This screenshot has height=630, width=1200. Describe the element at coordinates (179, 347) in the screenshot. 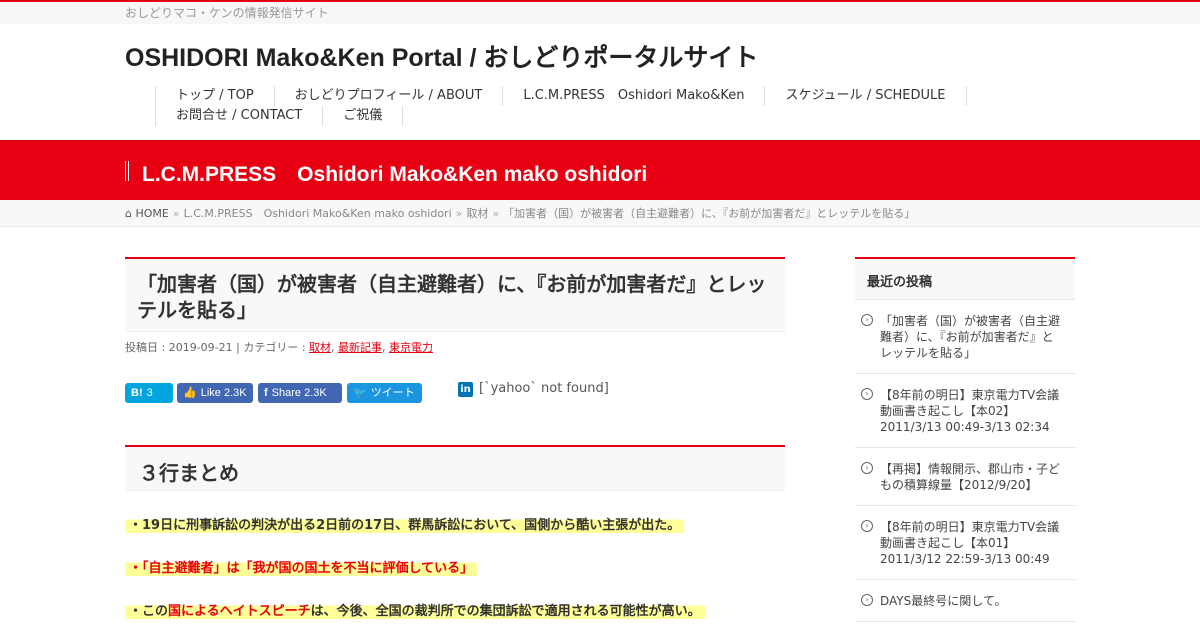

I see `post-date: 投稿日 : 2019-09-21` at that location.